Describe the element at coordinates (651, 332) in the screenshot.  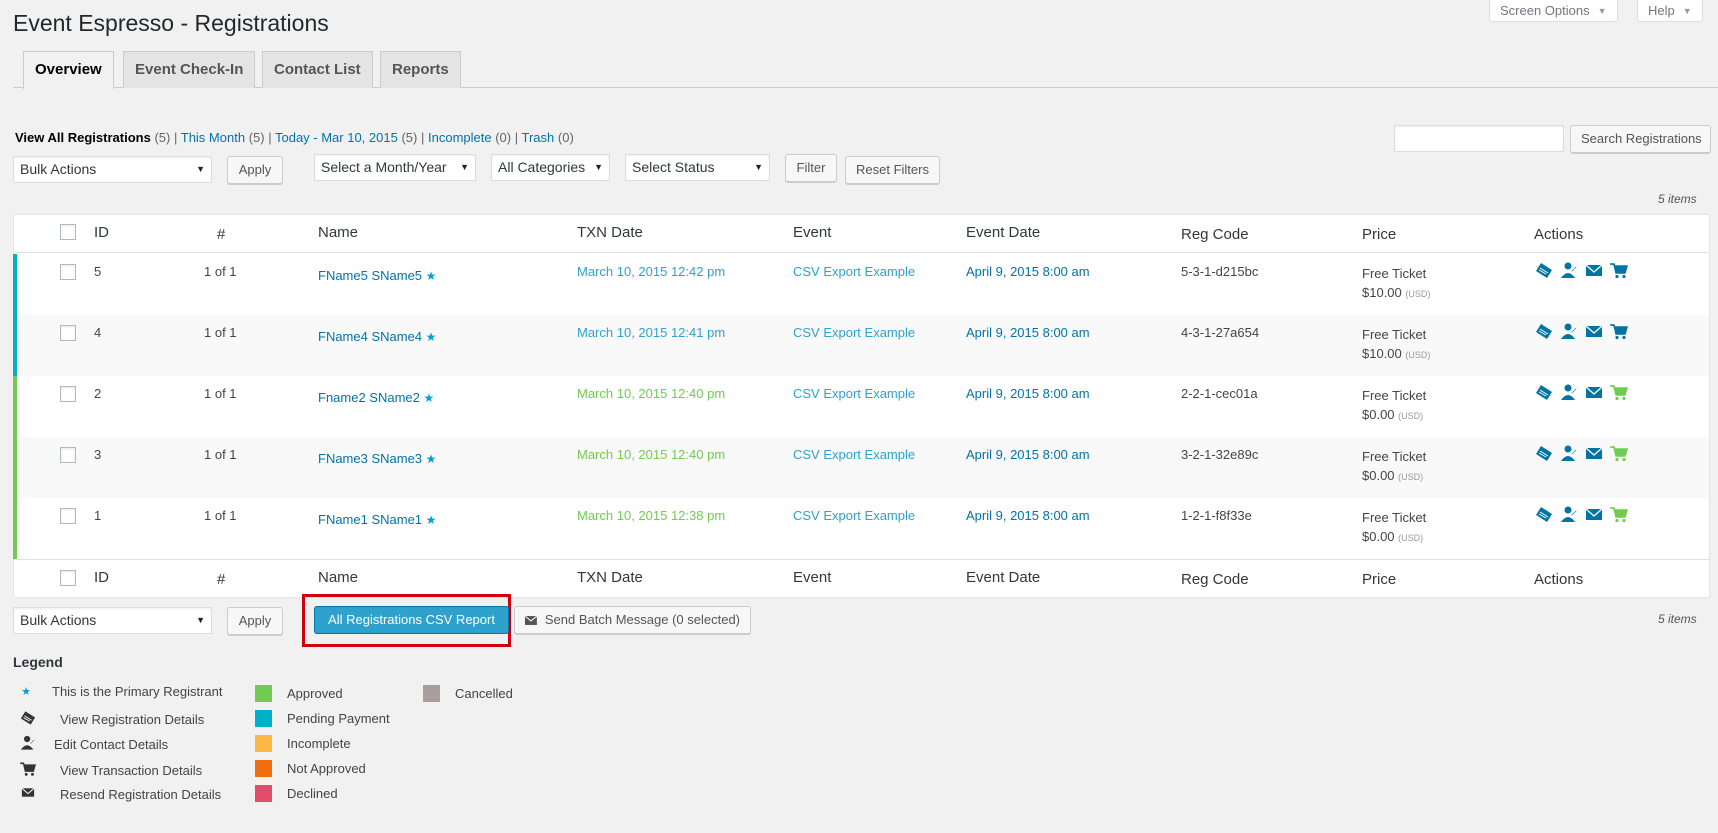
I see `row-txn-date: March 10, 2015 12:41 pm` at that location.